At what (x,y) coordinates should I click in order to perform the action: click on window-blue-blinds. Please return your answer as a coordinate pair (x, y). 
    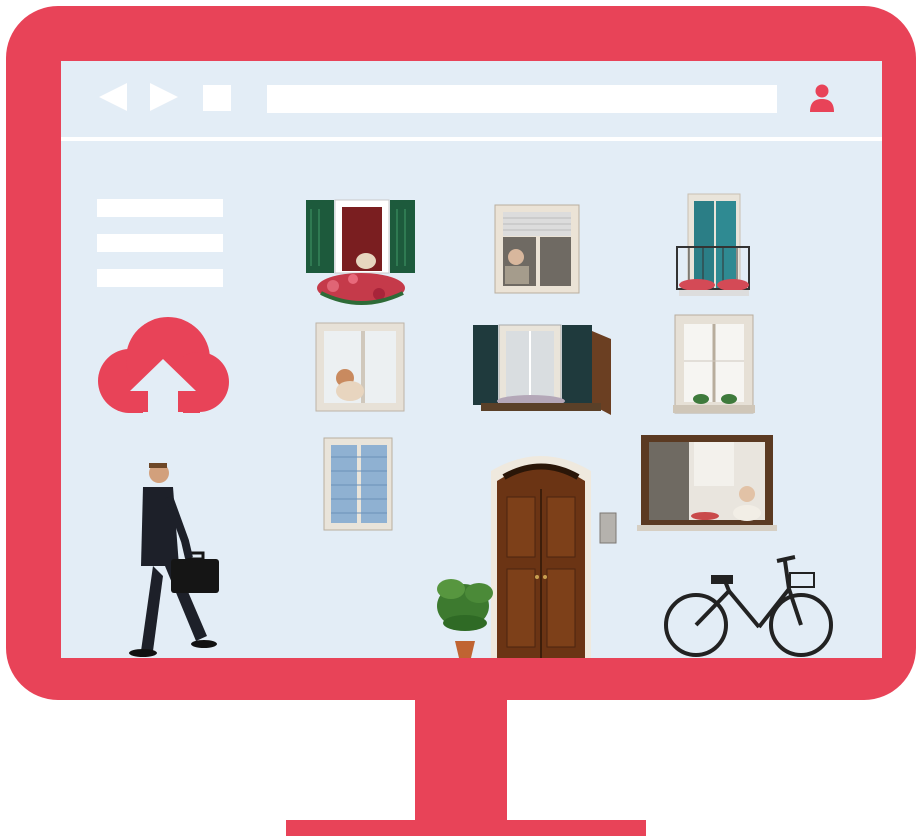
    Looking at the image, I should click on (358, 484).